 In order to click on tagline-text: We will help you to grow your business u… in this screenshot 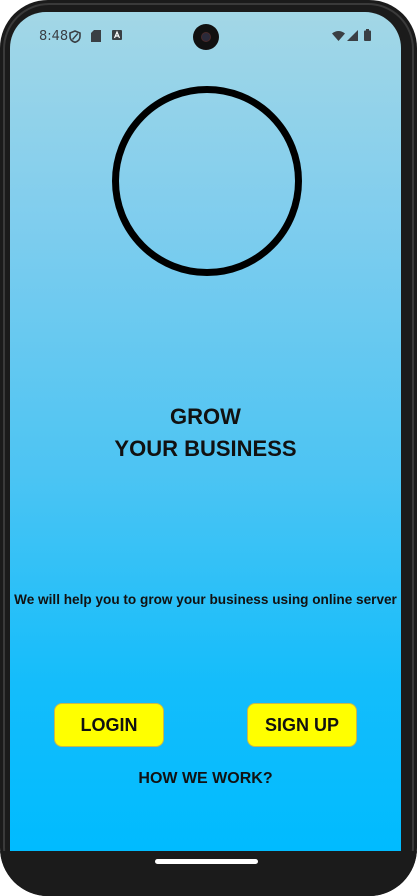, I will do `click(205, 599)`.